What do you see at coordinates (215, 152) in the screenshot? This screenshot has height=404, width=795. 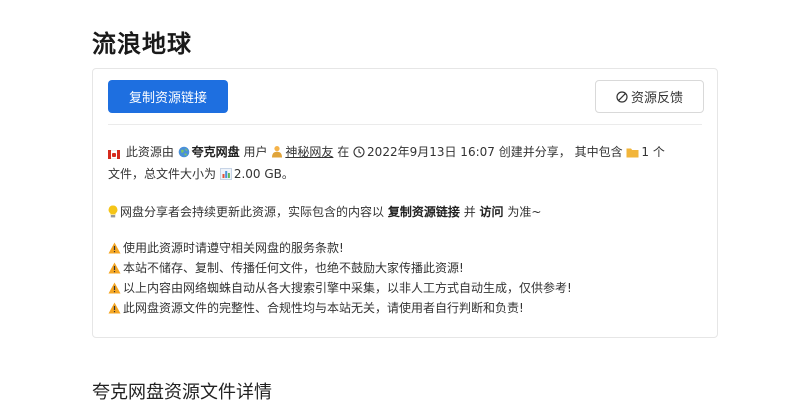 I see `disk-name: 夸克网盘` at bounding box center [215, 152].